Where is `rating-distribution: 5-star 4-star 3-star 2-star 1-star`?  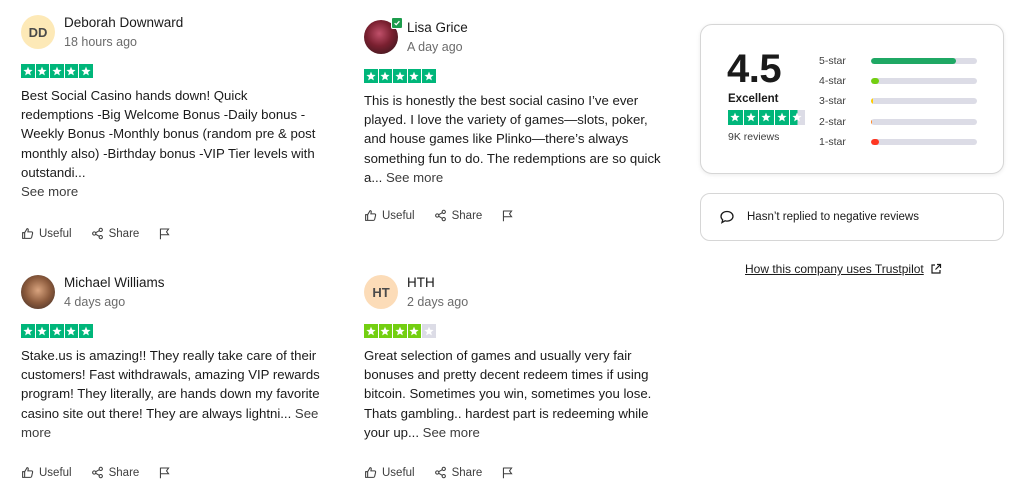 rating-distribution: 5-star 4-star 3-star 2-star 1-star is located at coordinates (898, 101).